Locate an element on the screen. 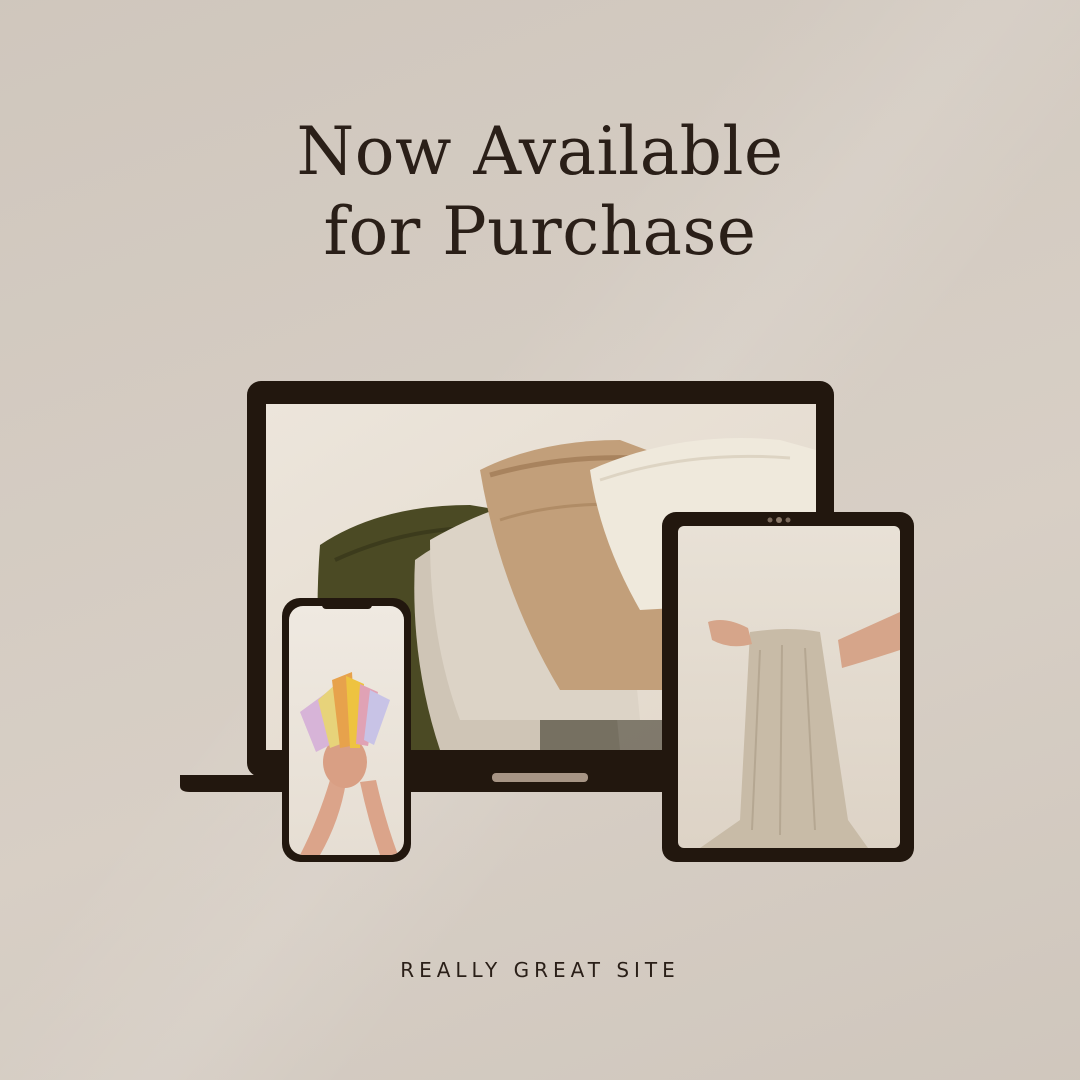 This screenshot has width=1080, height=1080. phone-screen-image is located at coordinates (346, 730).